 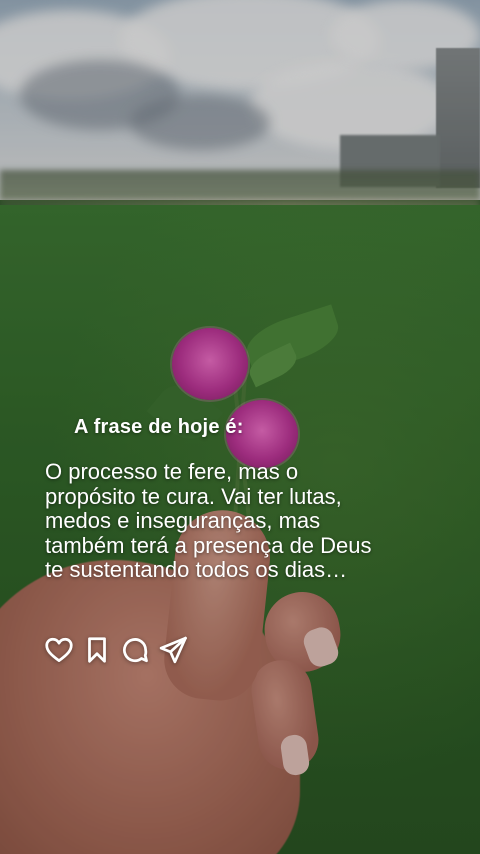 I want to click on quote-line: propósito te cura. Vai ter lutas,, so click(x=193, y=496).